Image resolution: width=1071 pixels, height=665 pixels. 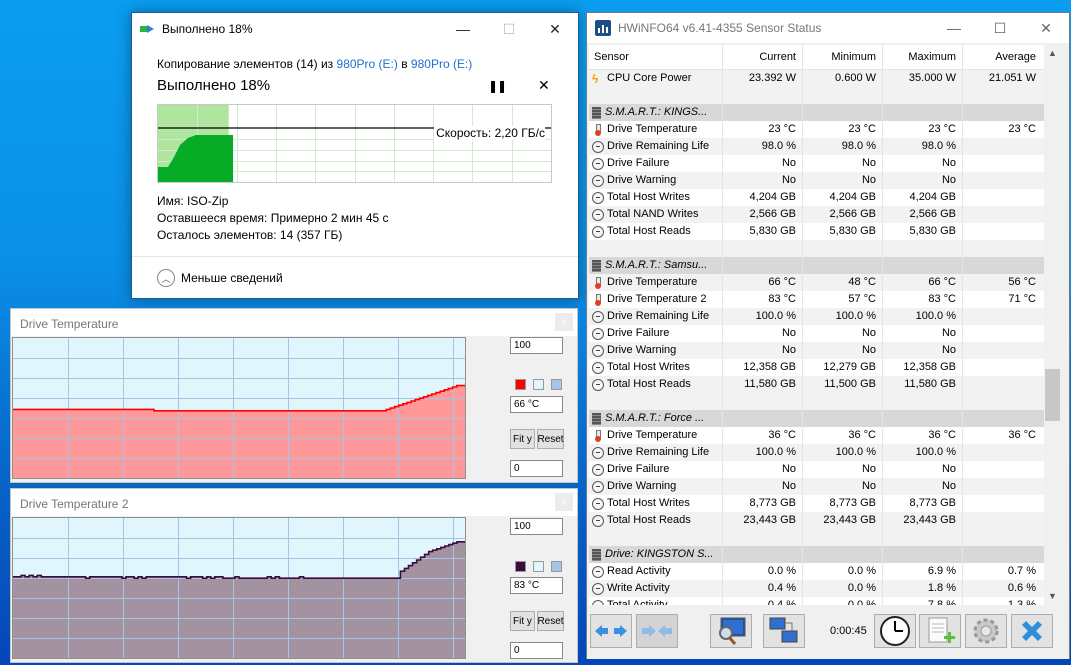 What do you see at coordinates (731, 631) in the screenshot?
I see `sensor-search-button` at bounding box center [731, 631].